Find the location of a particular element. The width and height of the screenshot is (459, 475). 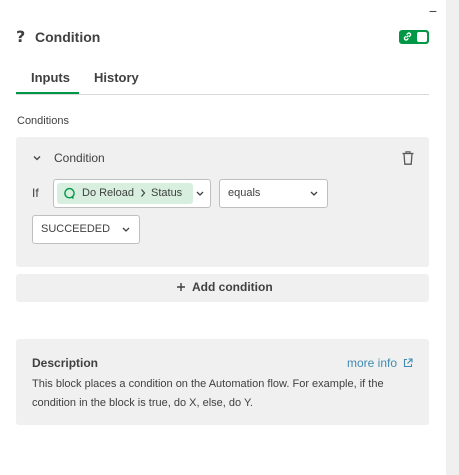

block-title: Condition is located at coordinates (68, 37).